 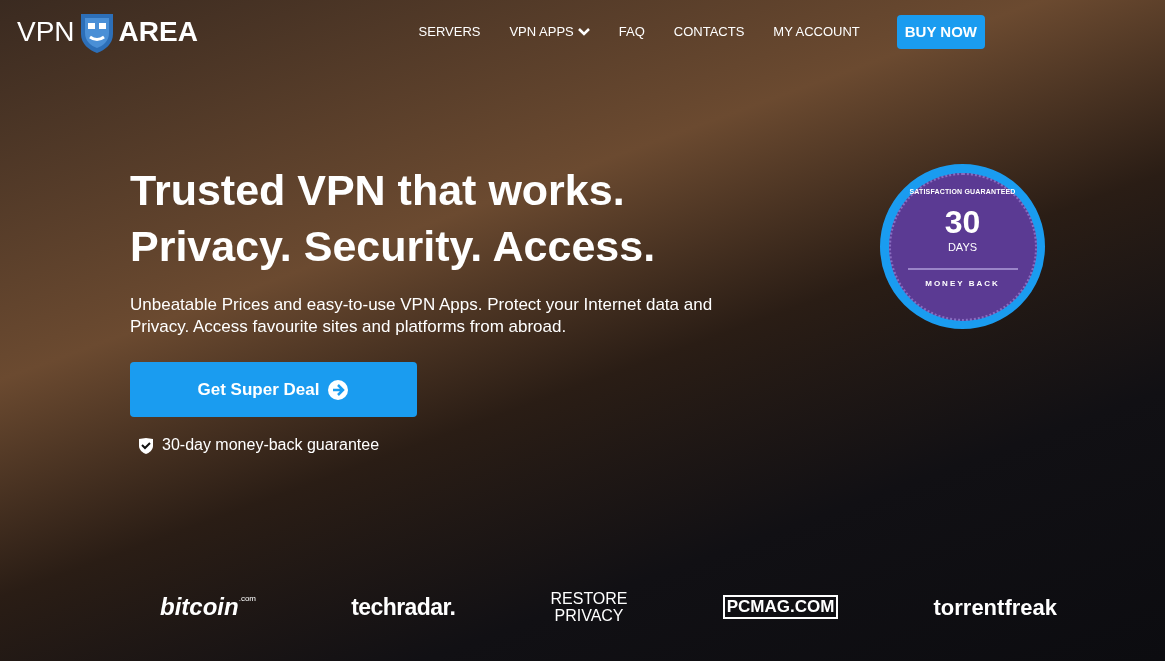 What do you see at coordinates (338, 389) in the screenshot?
I see `arrow-circle-icon` at bounding box center [338, 389].